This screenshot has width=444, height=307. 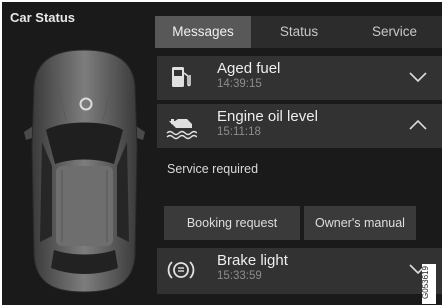 I want to click on message-title: Engine oil level, so click(x=267, y=116).